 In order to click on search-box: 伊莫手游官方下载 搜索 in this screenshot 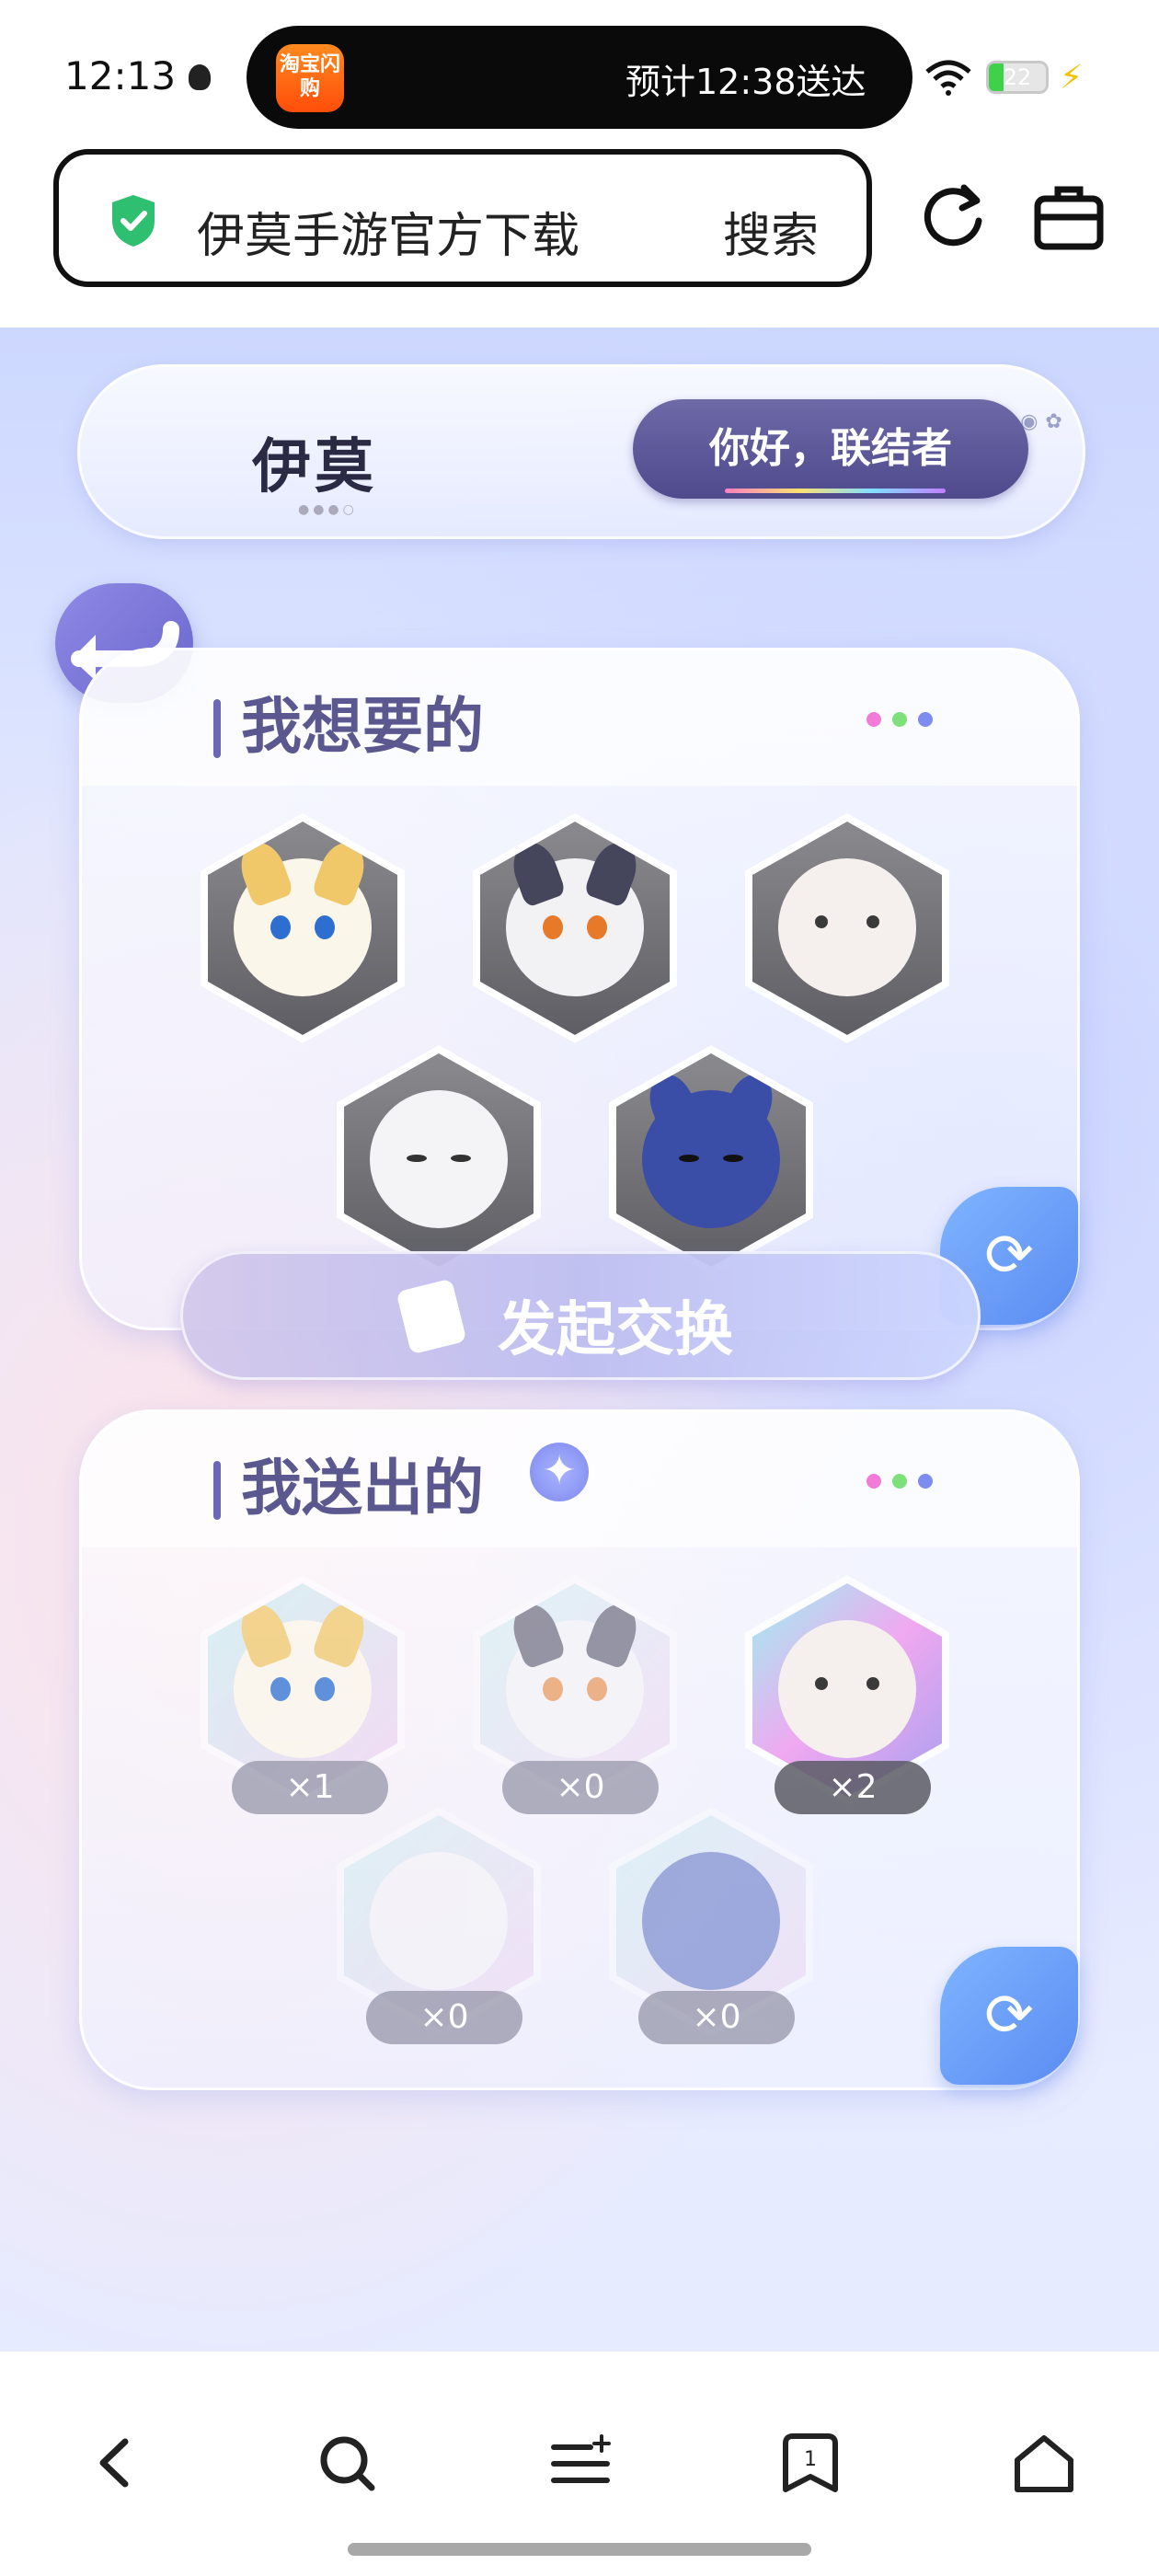, I will do `click(462, 218)`.